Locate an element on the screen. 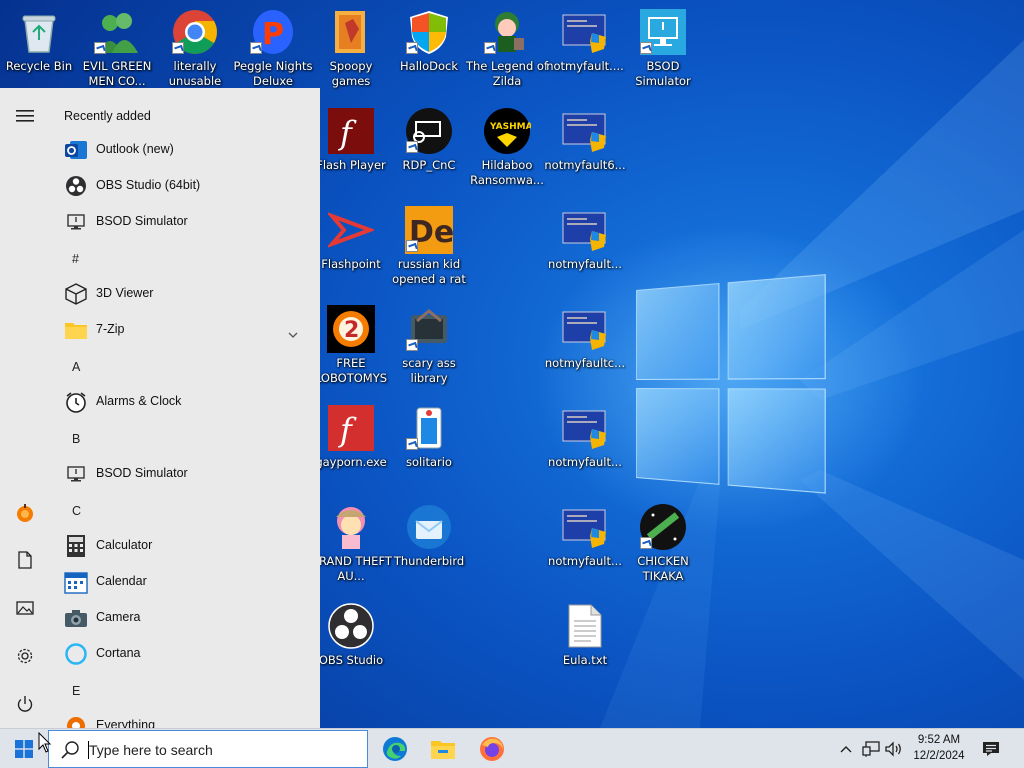 The width and height of the screenshot is (1024, 768). volume-icon is located at coordinates (894, 749).